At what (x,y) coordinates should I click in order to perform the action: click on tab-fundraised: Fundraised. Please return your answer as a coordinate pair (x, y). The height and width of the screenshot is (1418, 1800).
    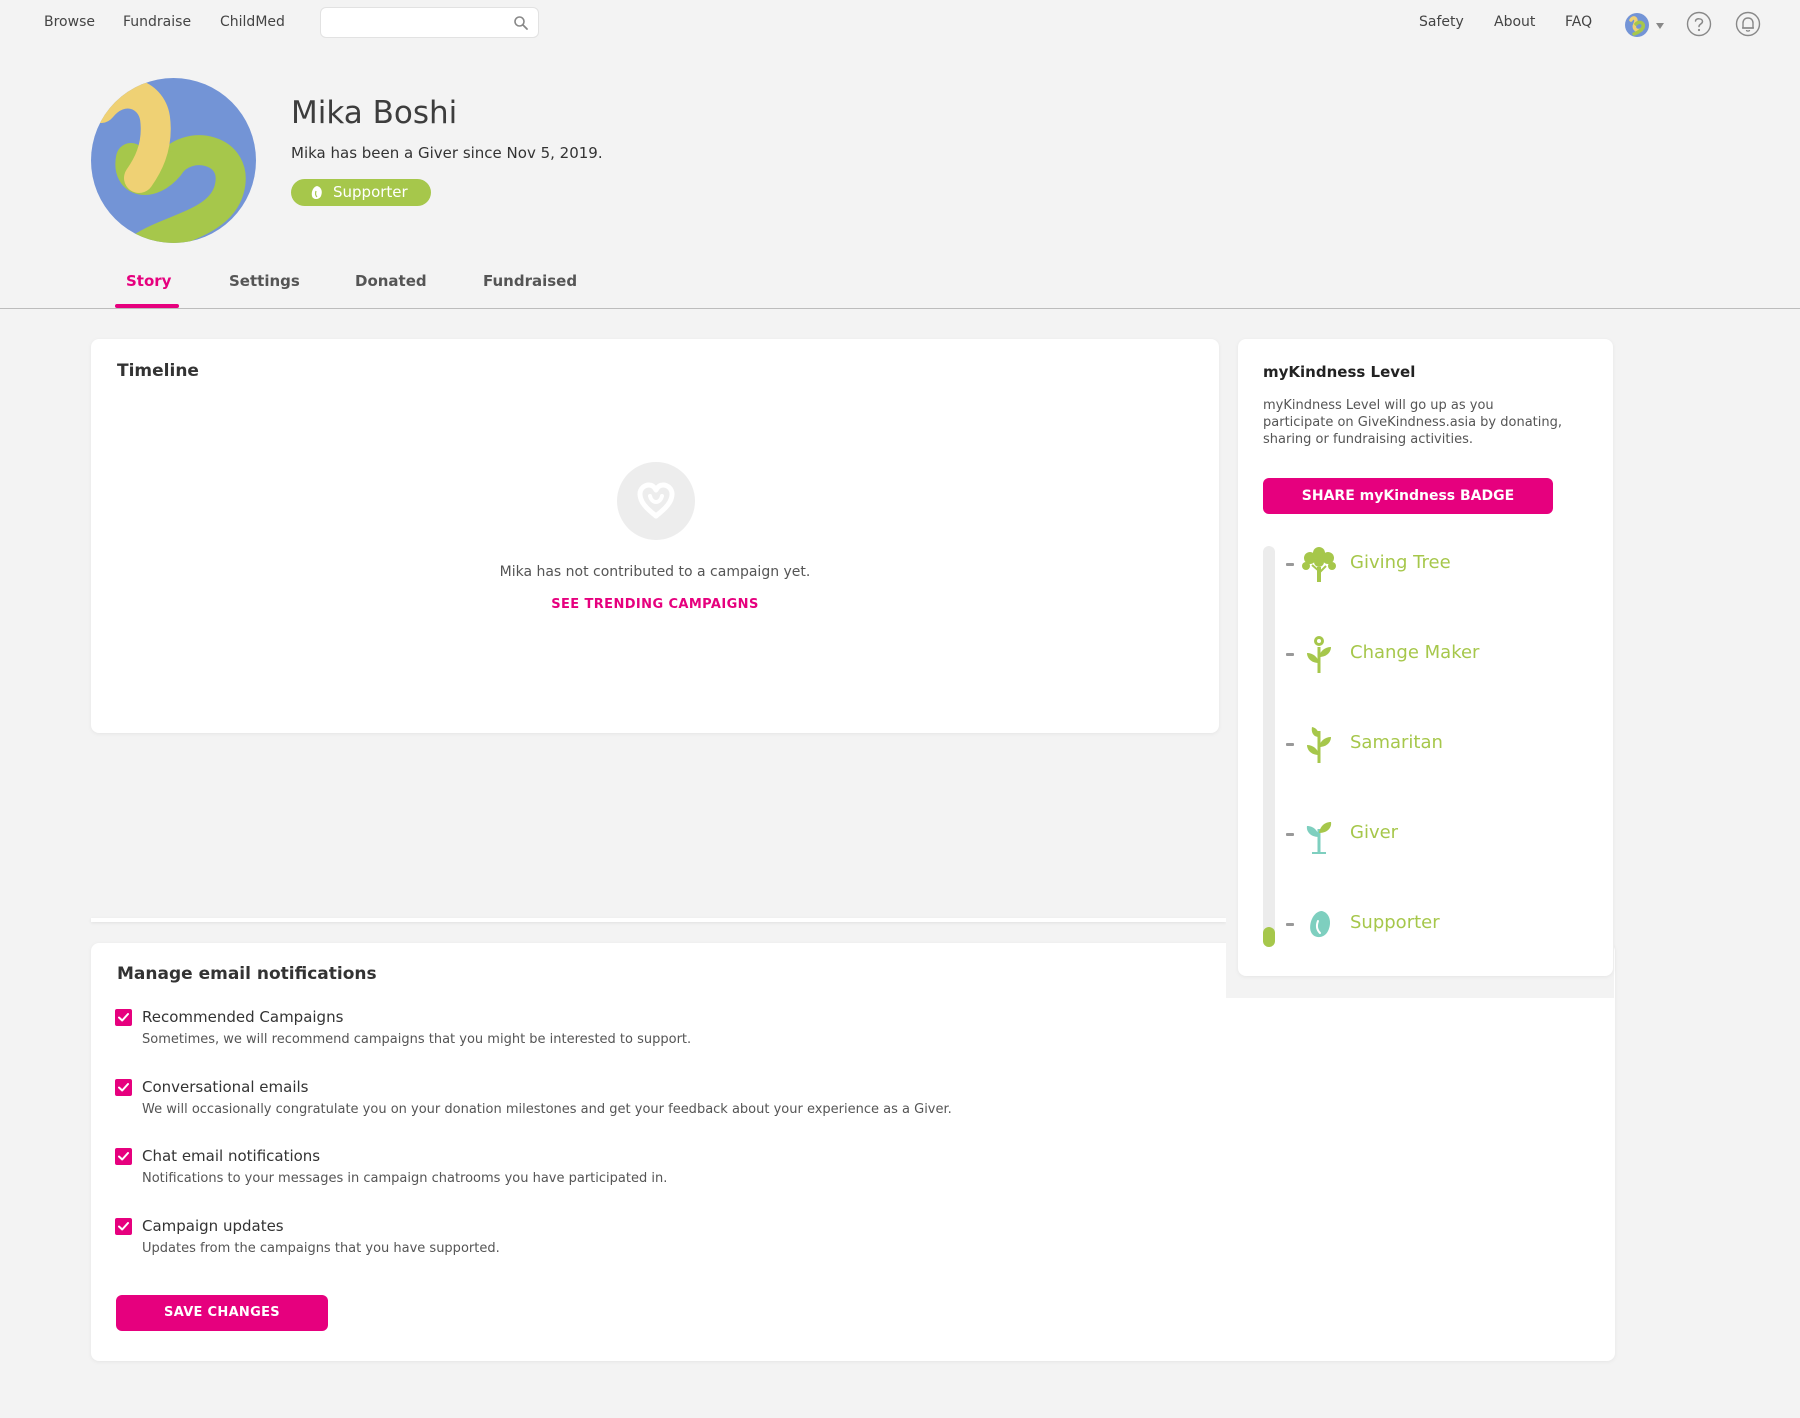
    Looking at the image, I should click on (530, 281).